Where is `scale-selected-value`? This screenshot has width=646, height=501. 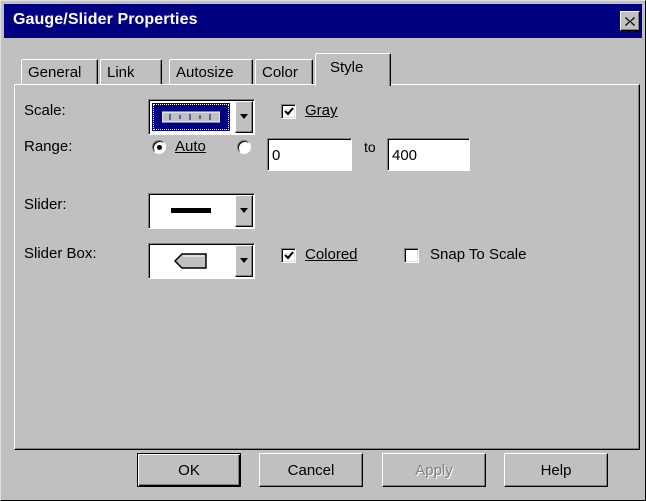 scale-selected-value is located at coordinates (191, 117).